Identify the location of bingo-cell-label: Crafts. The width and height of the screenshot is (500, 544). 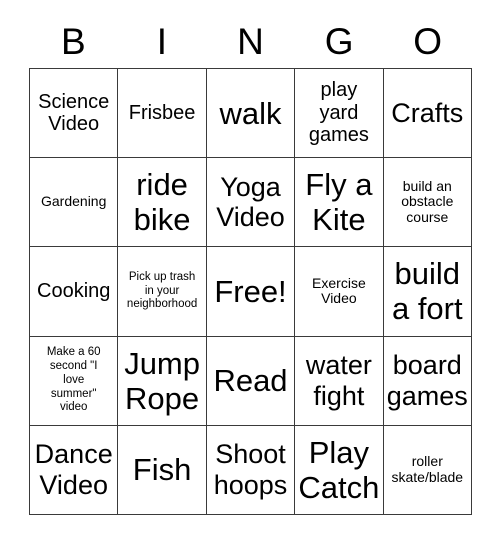
(427, 112).